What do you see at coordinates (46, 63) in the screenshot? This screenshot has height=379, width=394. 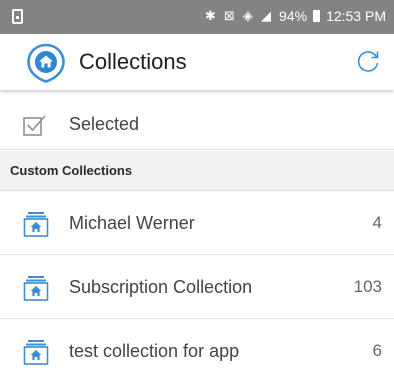 I see `home-pin-icon` at bounding box center [46, 63].